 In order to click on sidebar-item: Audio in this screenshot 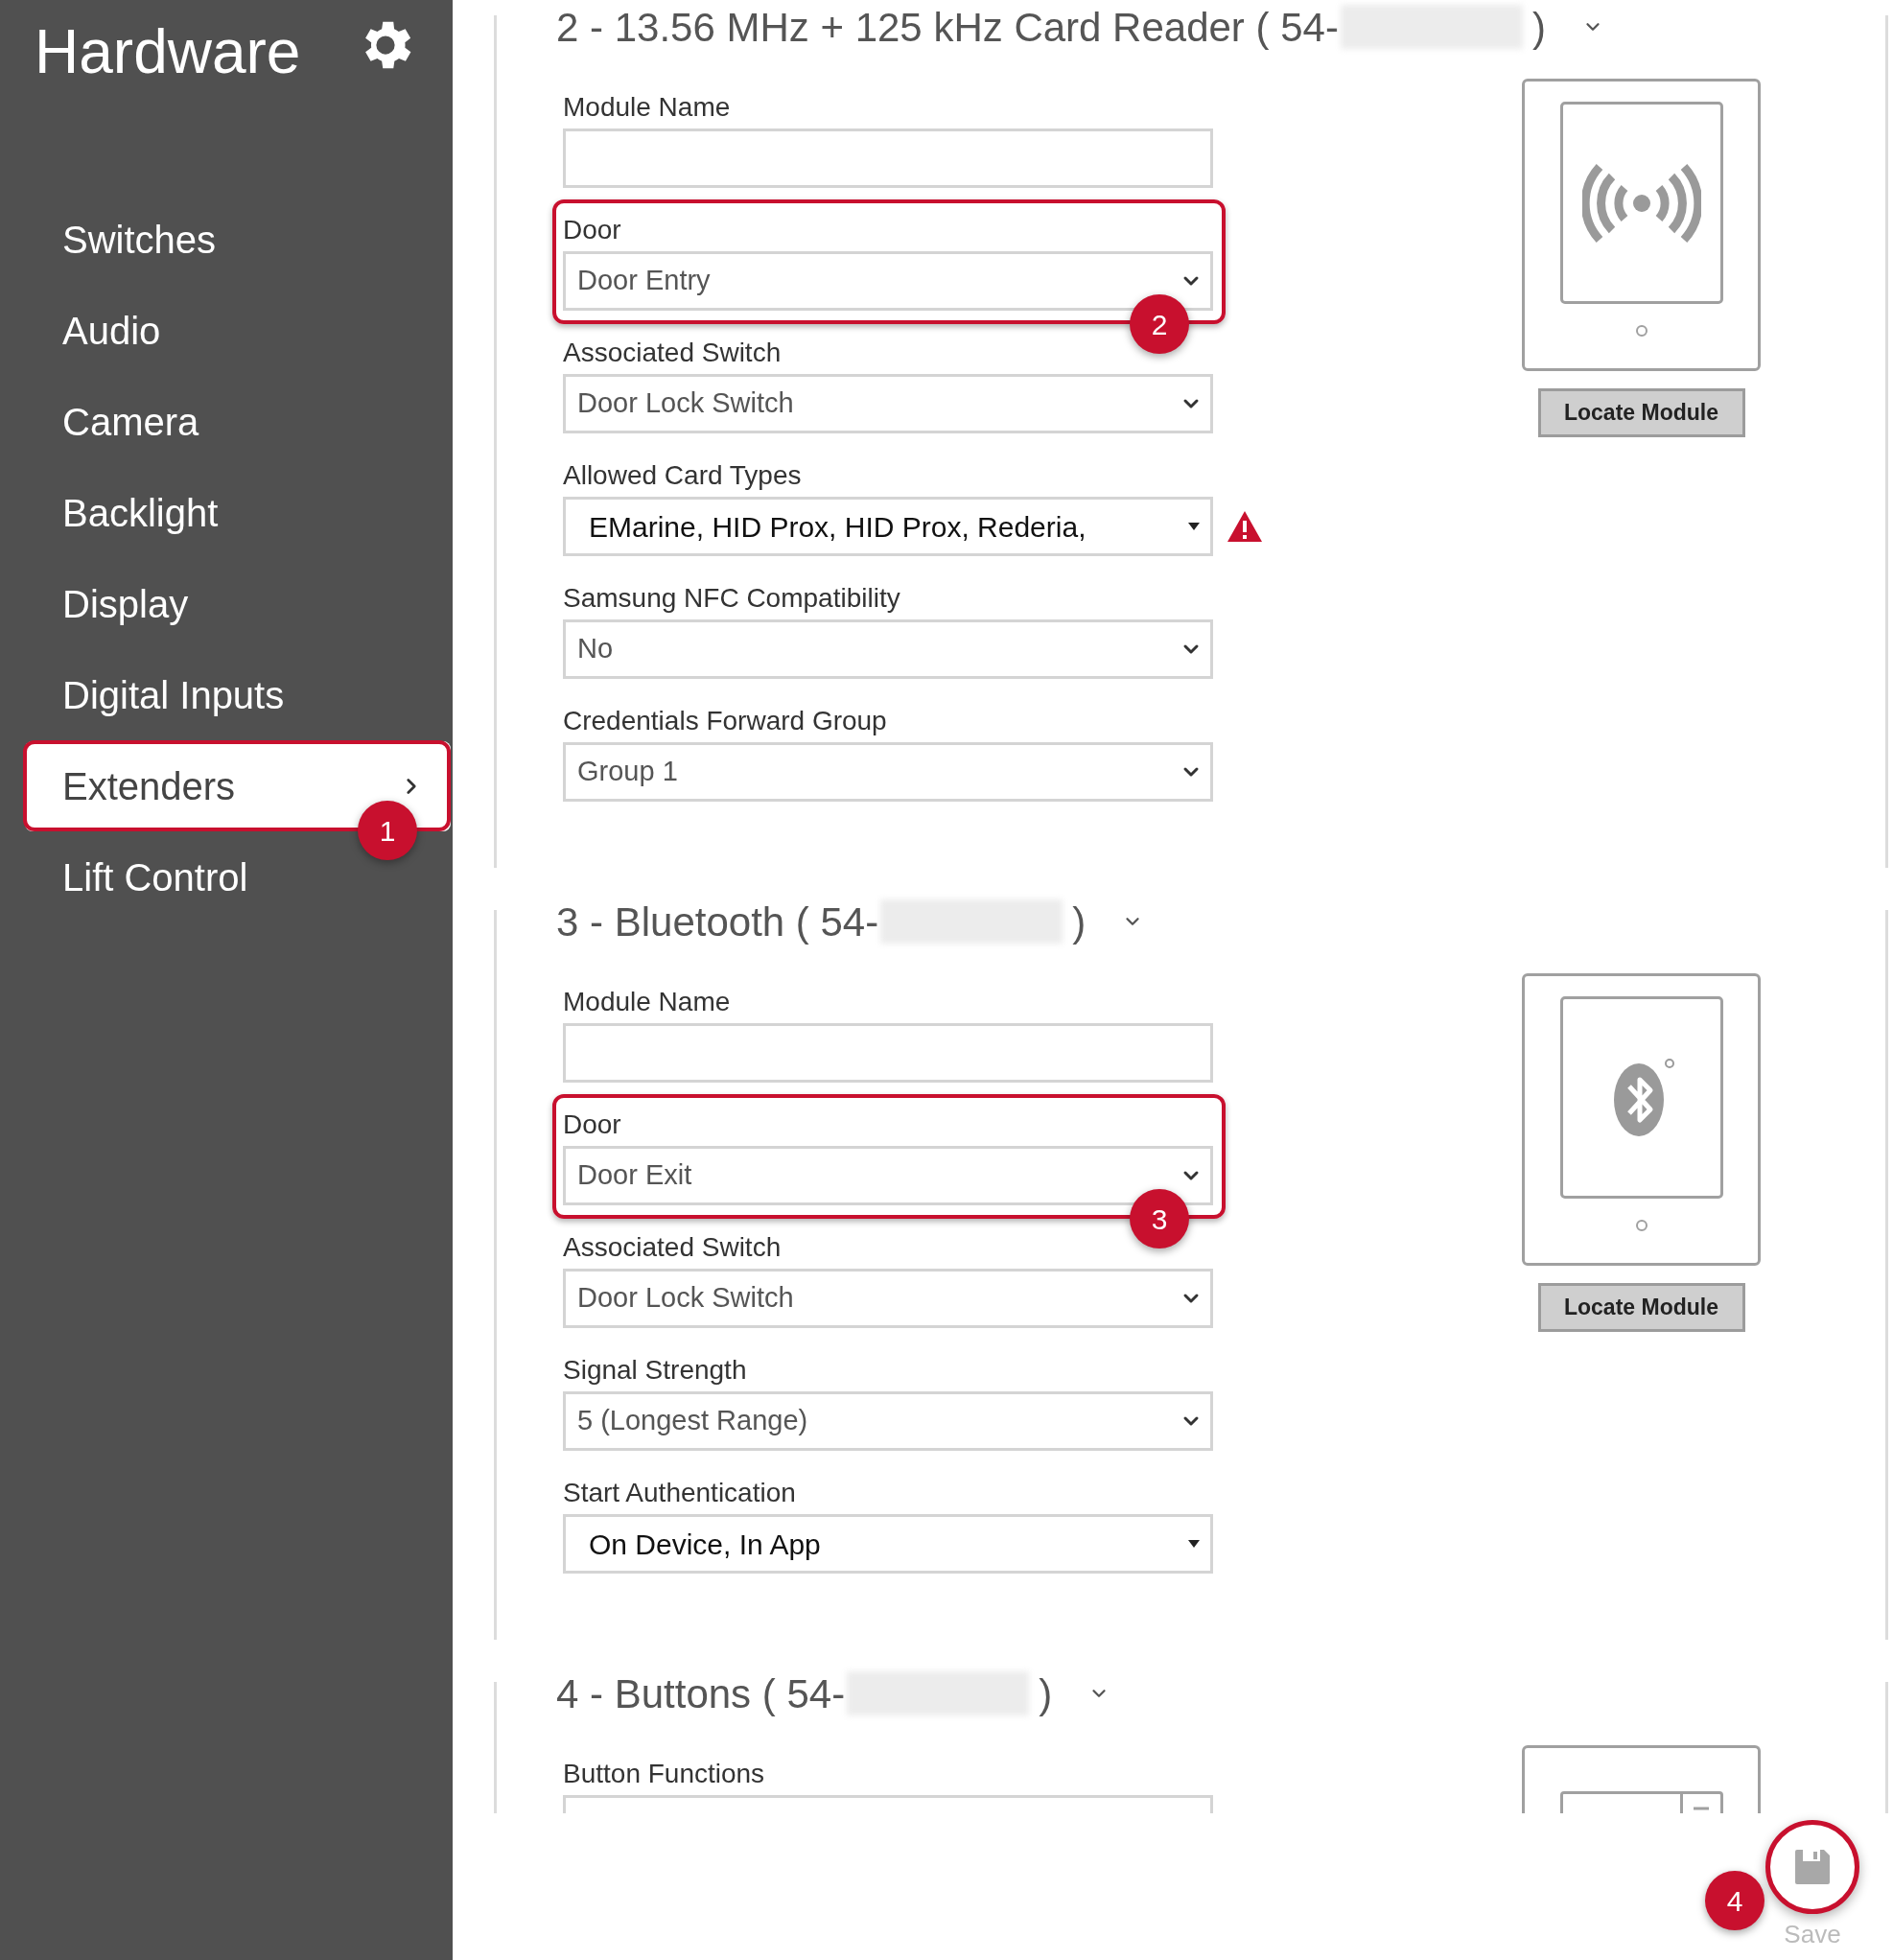, I will do `click(238, 330)`.